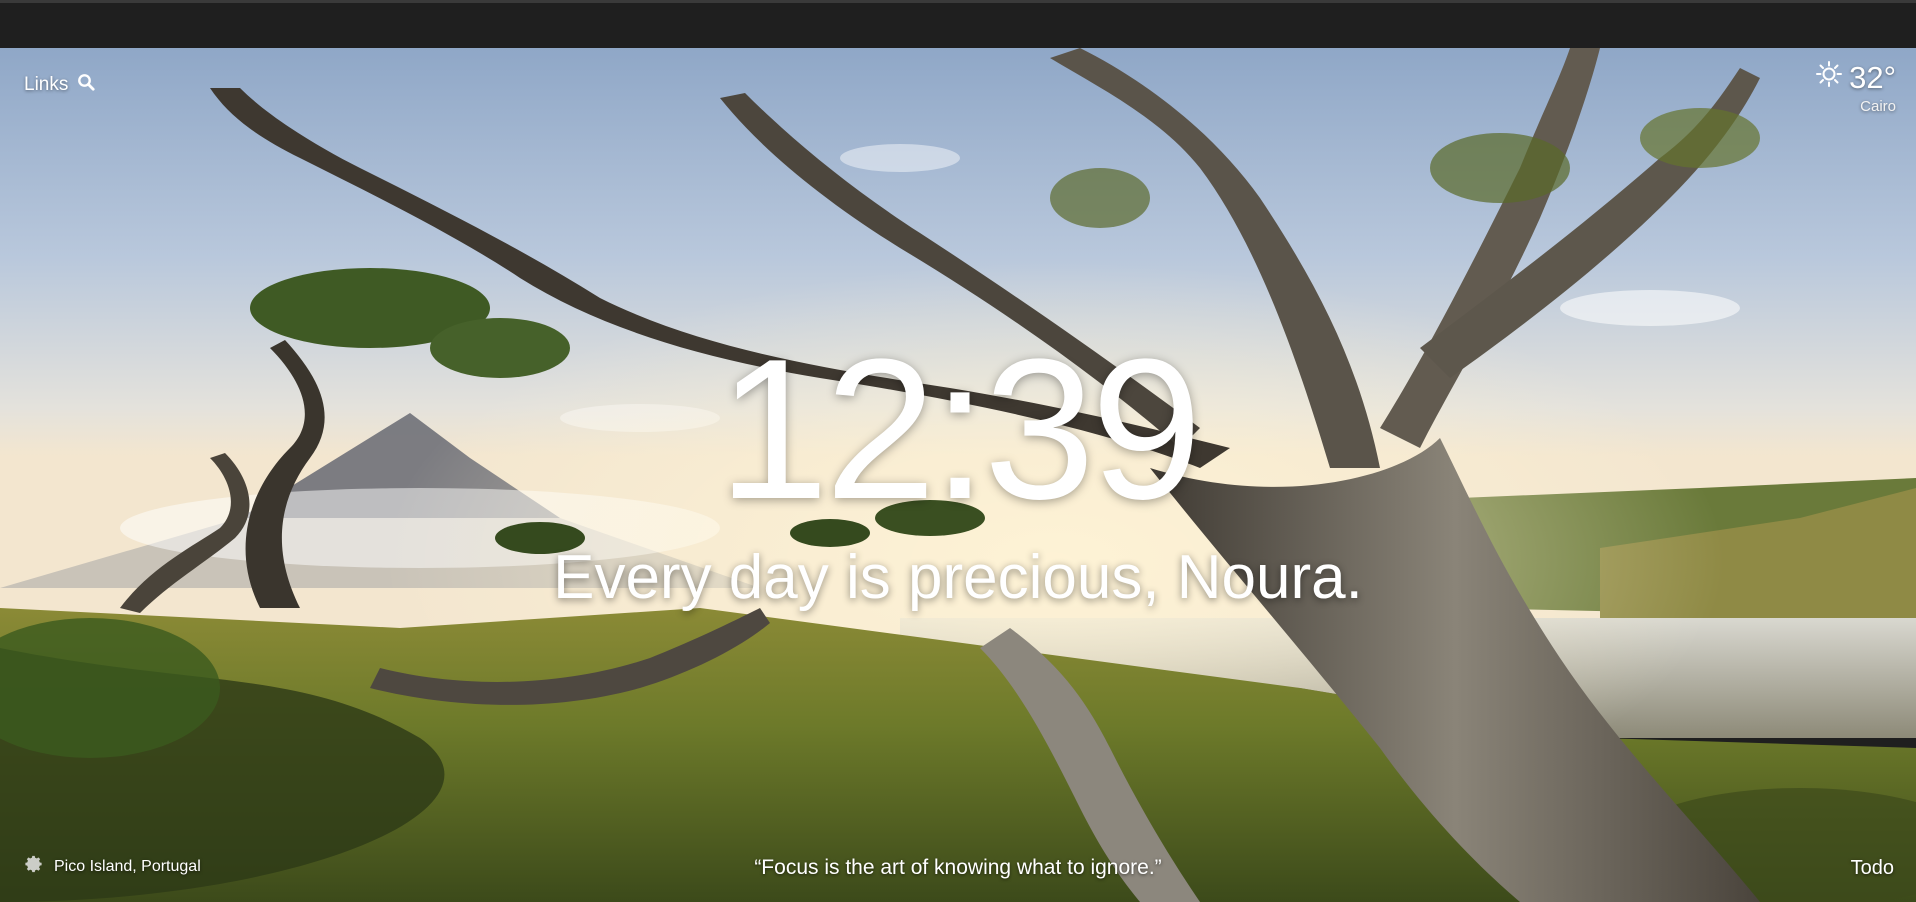  I want to click on todo-button: Todo, so click(1872, 868).